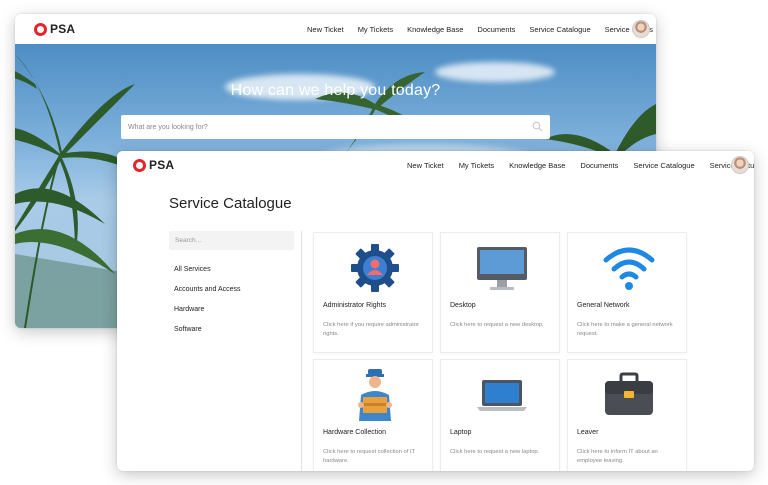  I want to click on card-title: Desktop, so click(463, 305).